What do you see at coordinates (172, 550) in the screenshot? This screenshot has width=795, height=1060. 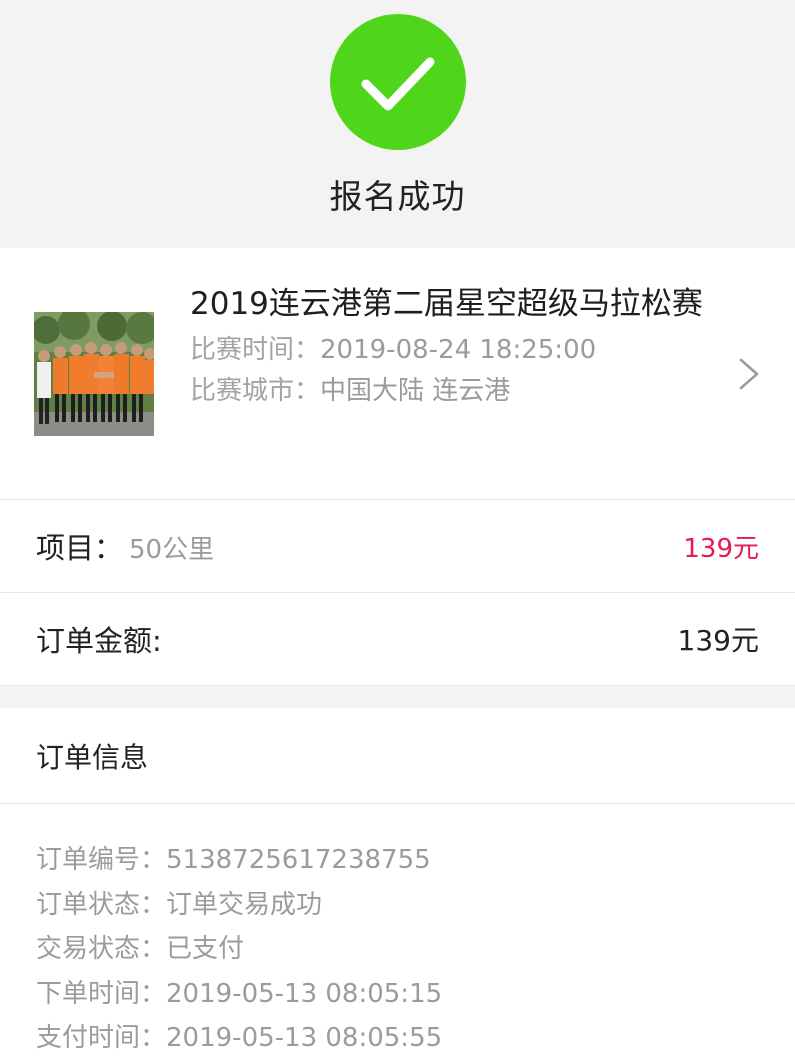 I see `item-value: 50公里` at bounding box center [172, 550].